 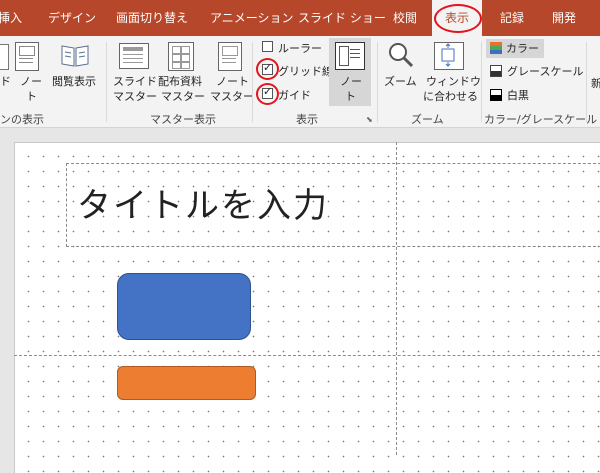 What do you see at coordinates (27, 56) in the screenshot?
I see `notes-page-icon` at bounding box center [27, 56].